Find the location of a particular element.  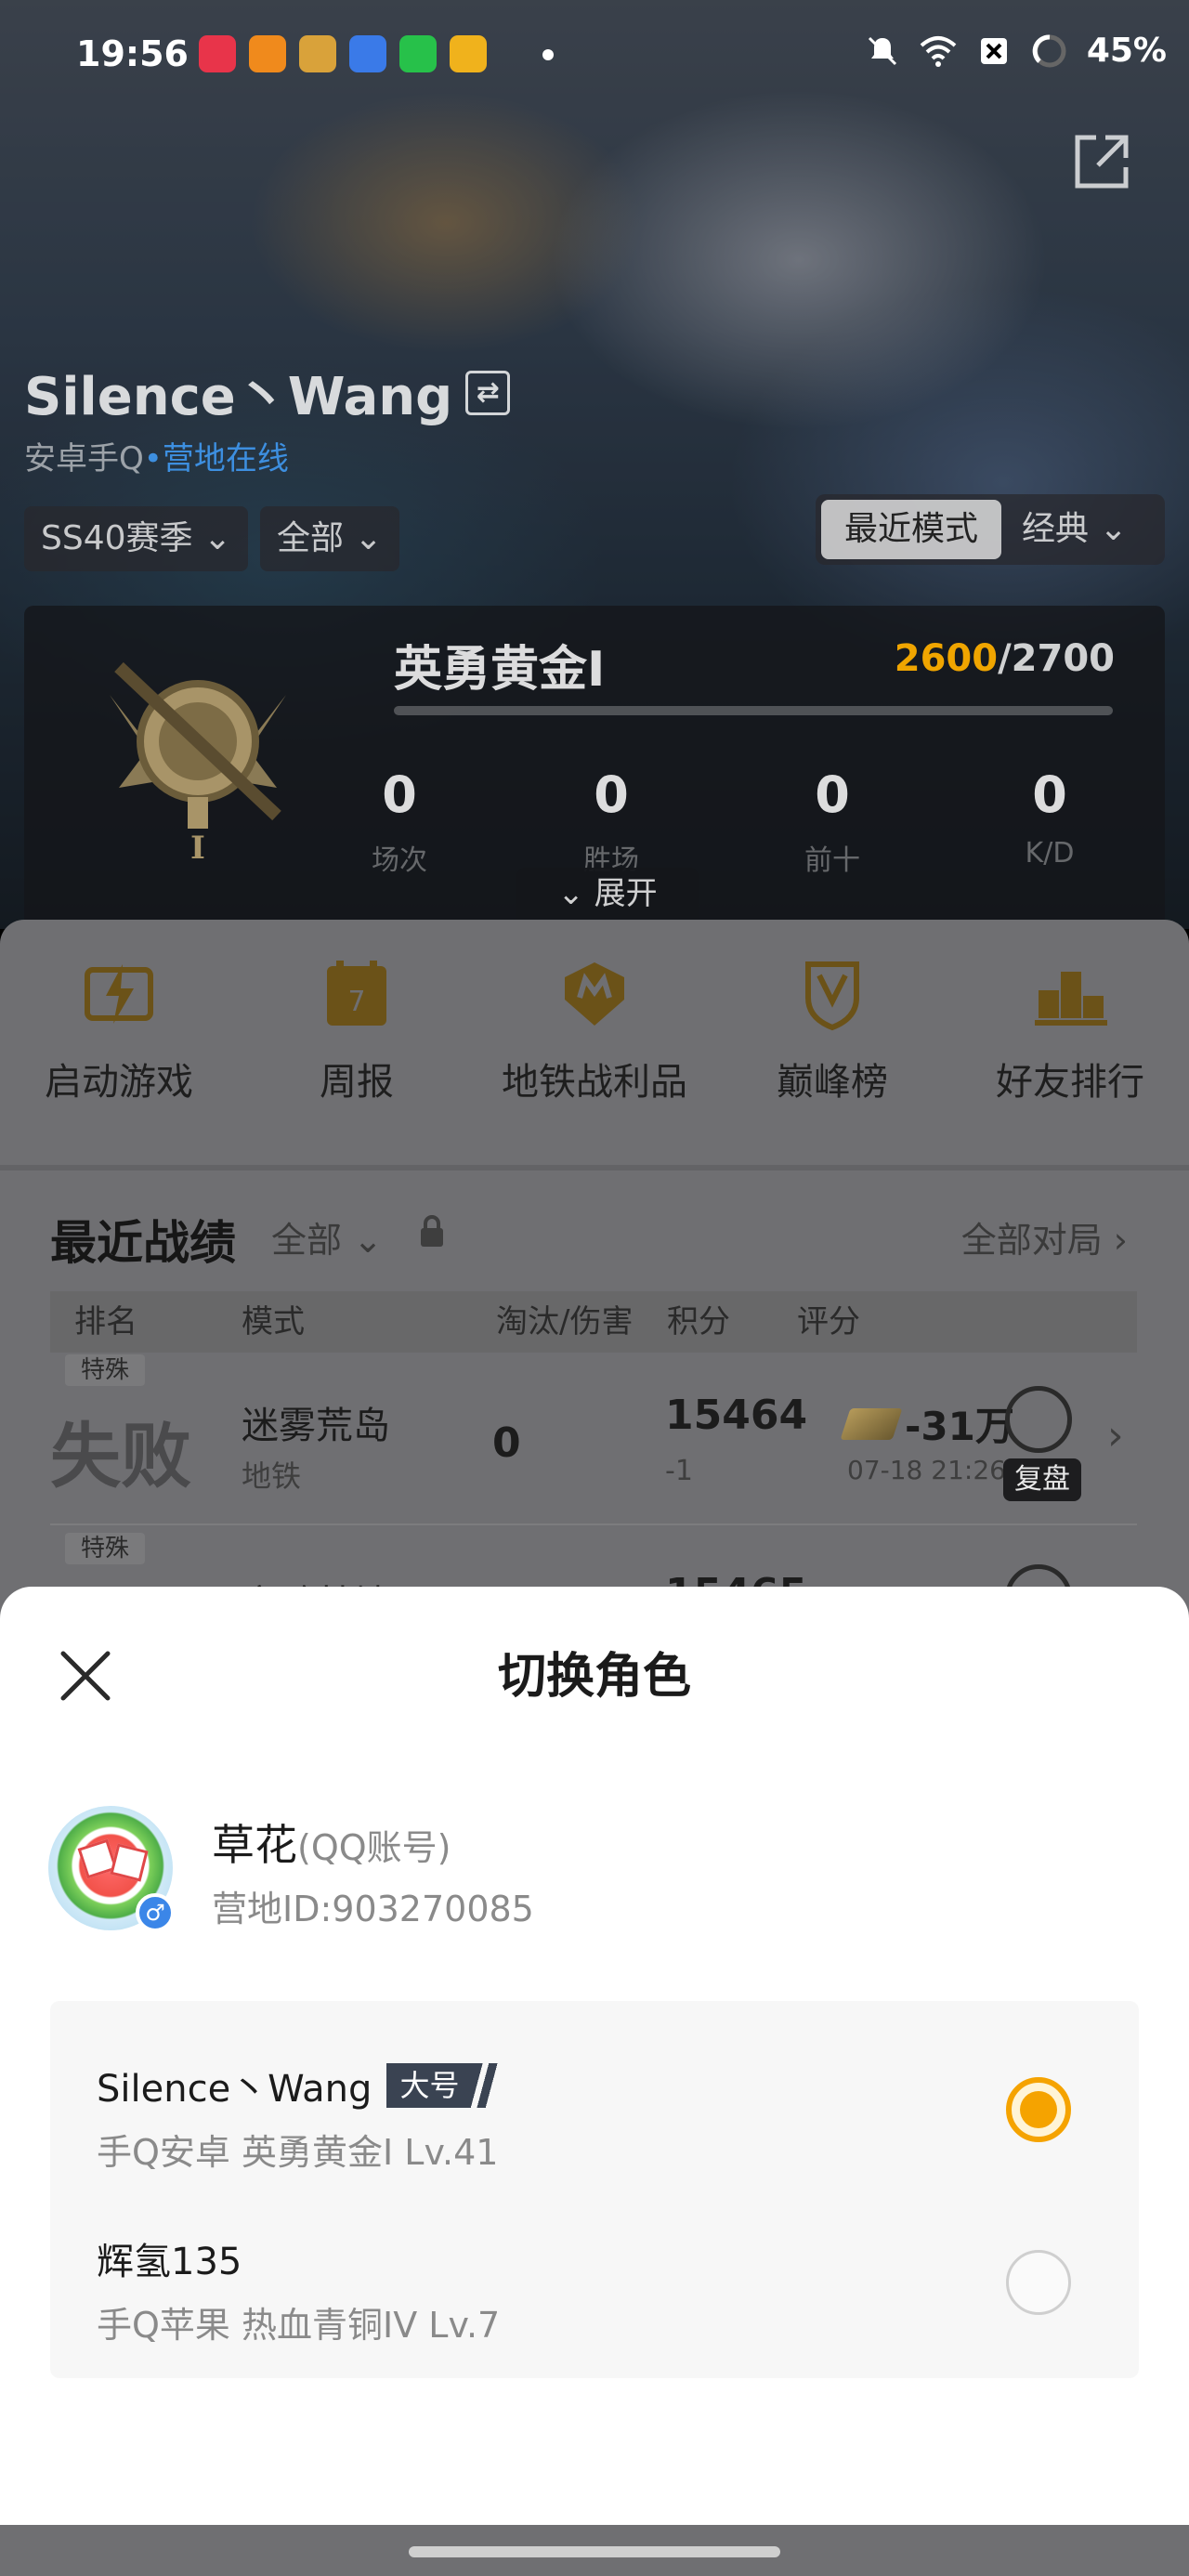

role-description: 手Q苹果 热血青铜IV Lv.7 is located at coordinates (299, 2325).